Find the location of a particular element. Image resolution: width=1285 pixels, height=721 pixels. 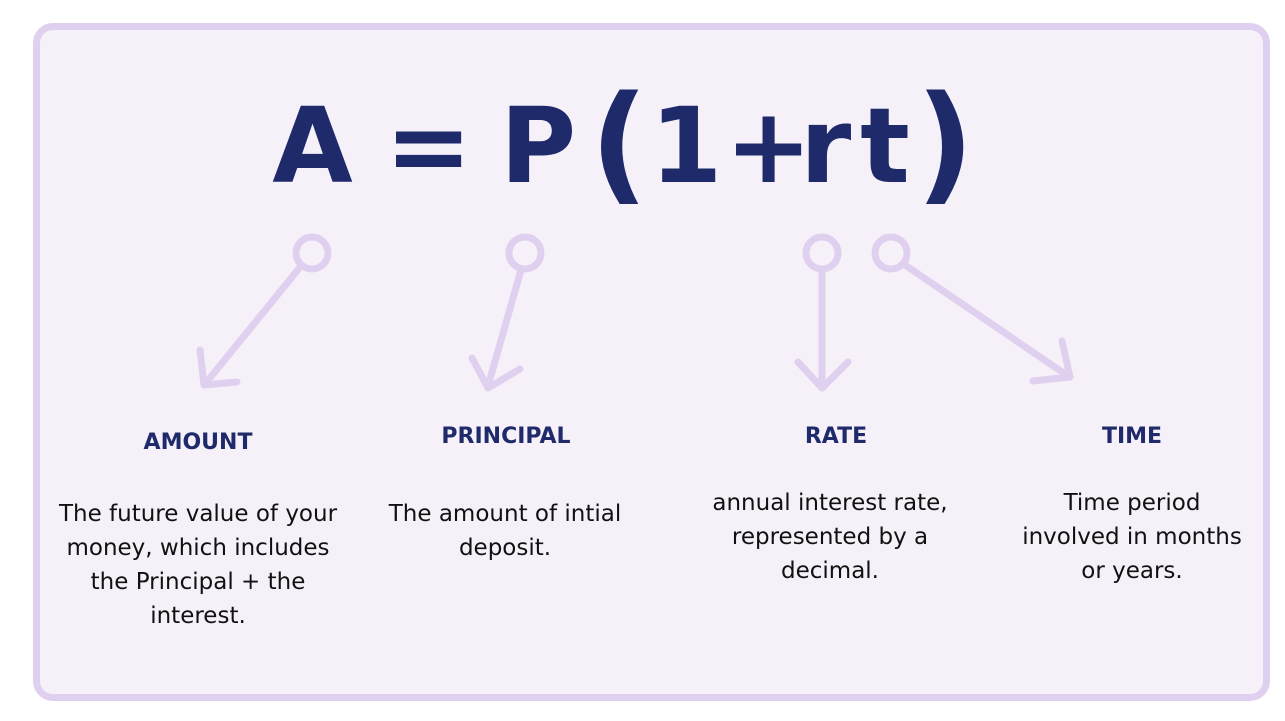

amount-arrow is located at coordinates (264, 311).